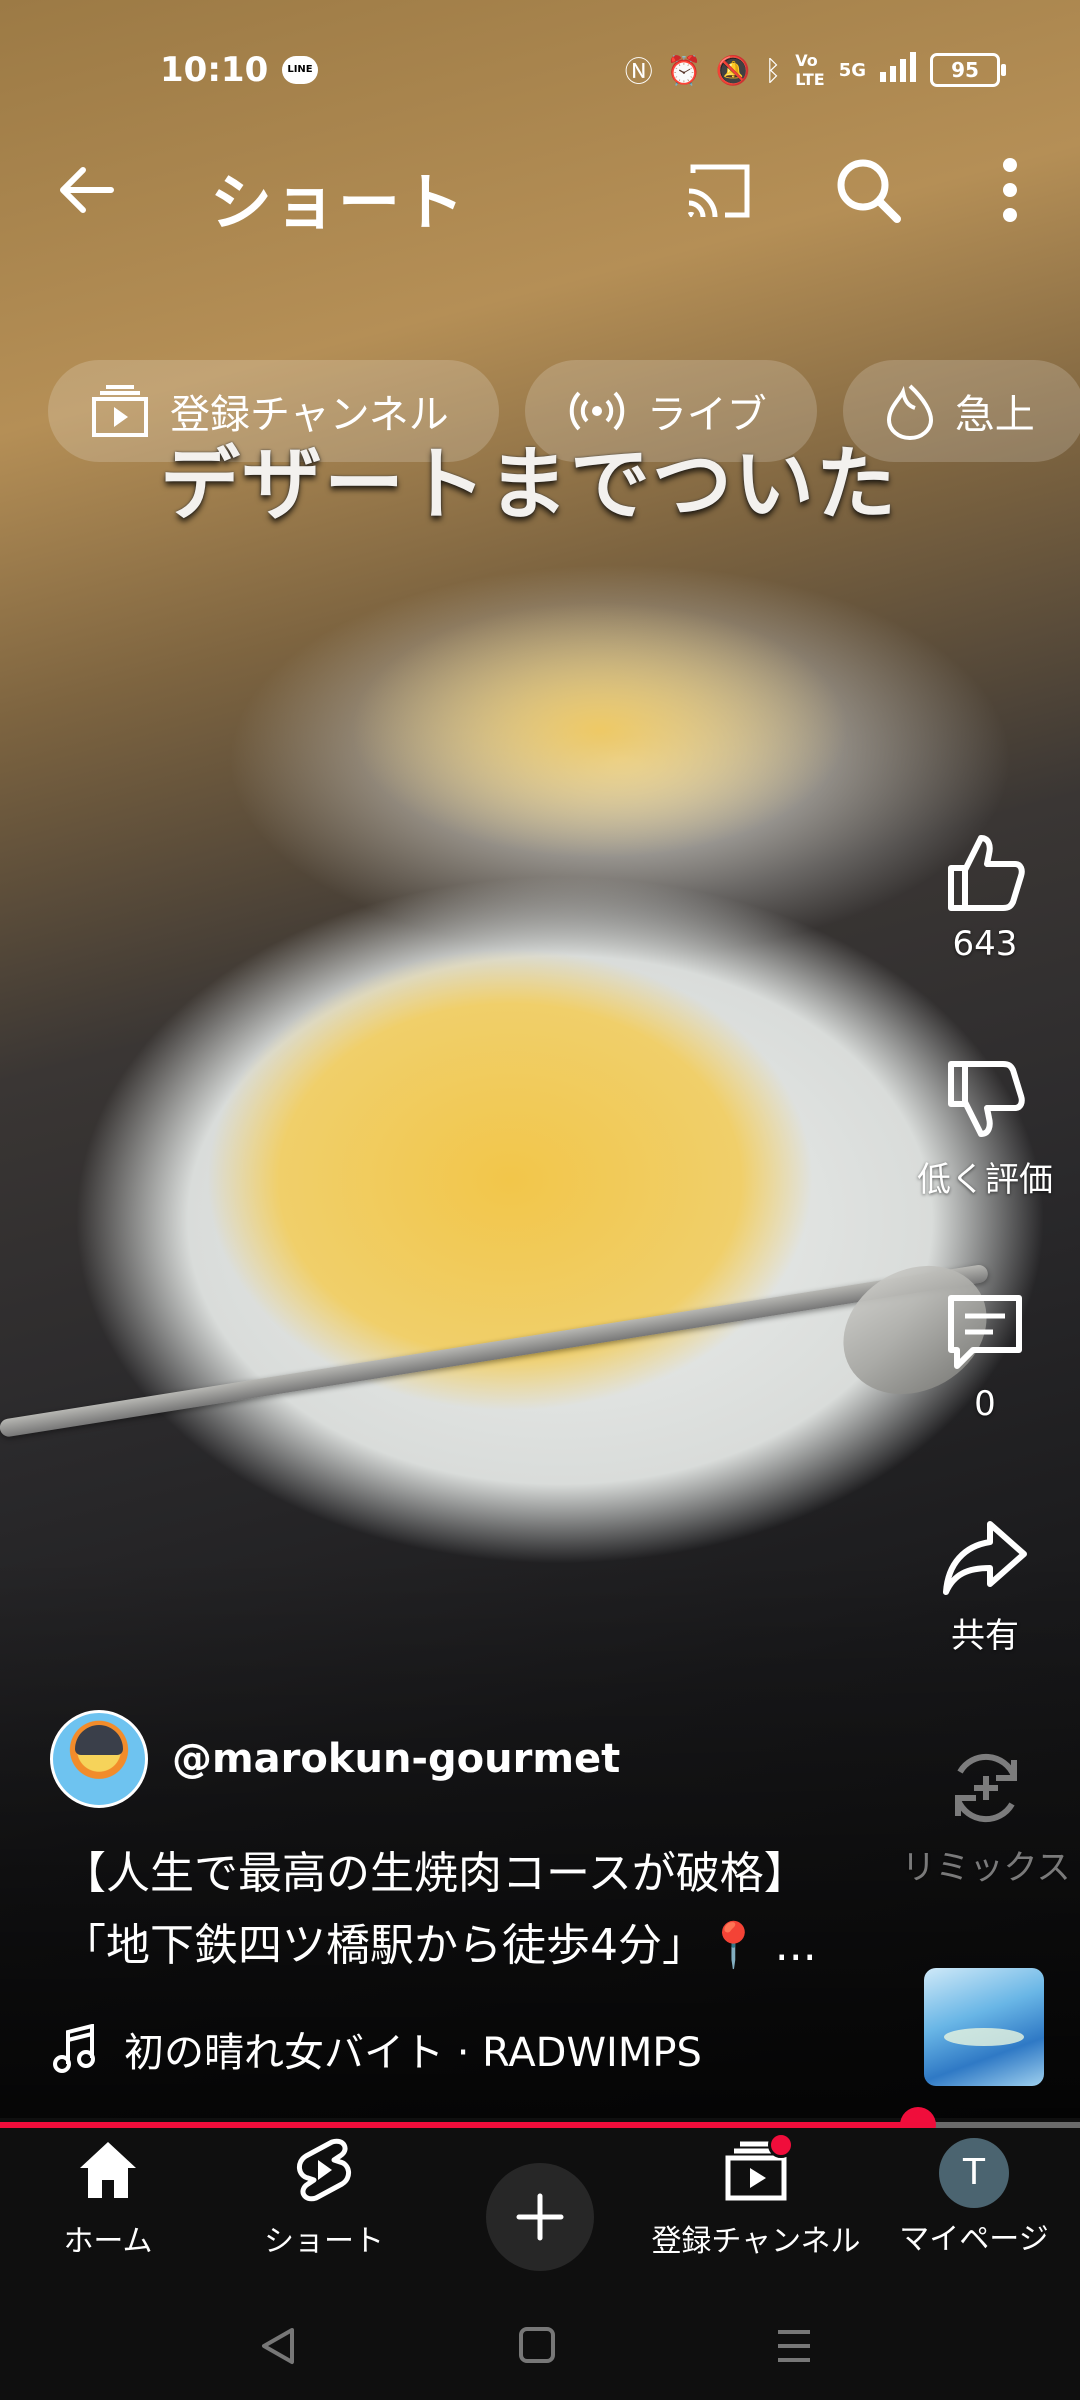 The image size is (1080, 2400). I want to click on music-info: 初の晴れ女バイト · RADWIMPS, so click(377, 2049).